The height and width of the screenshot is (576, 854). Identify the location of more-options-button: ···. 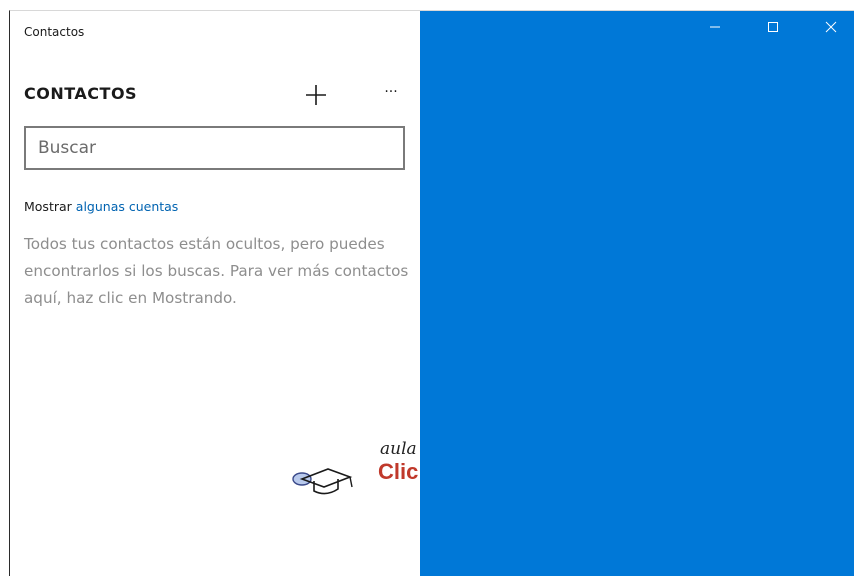
(391, 95).